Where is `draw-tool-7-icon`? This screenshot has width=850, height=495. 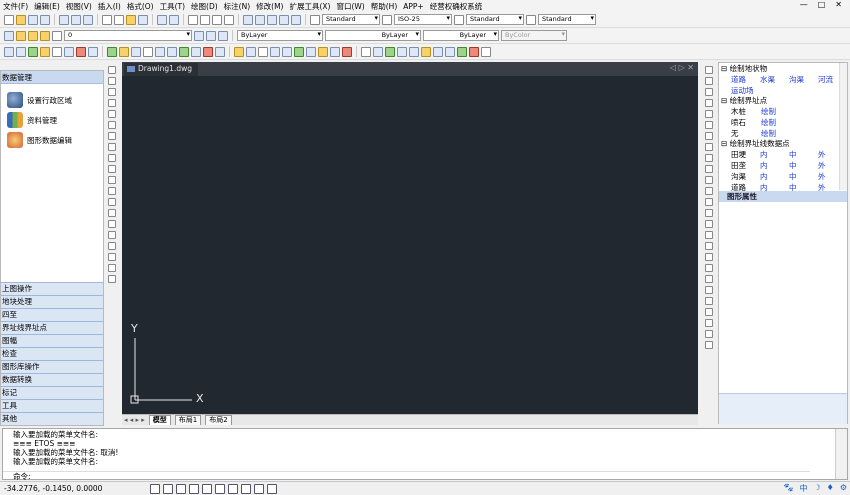
draw-tool-7-icon is located at coordinates (112, 136).